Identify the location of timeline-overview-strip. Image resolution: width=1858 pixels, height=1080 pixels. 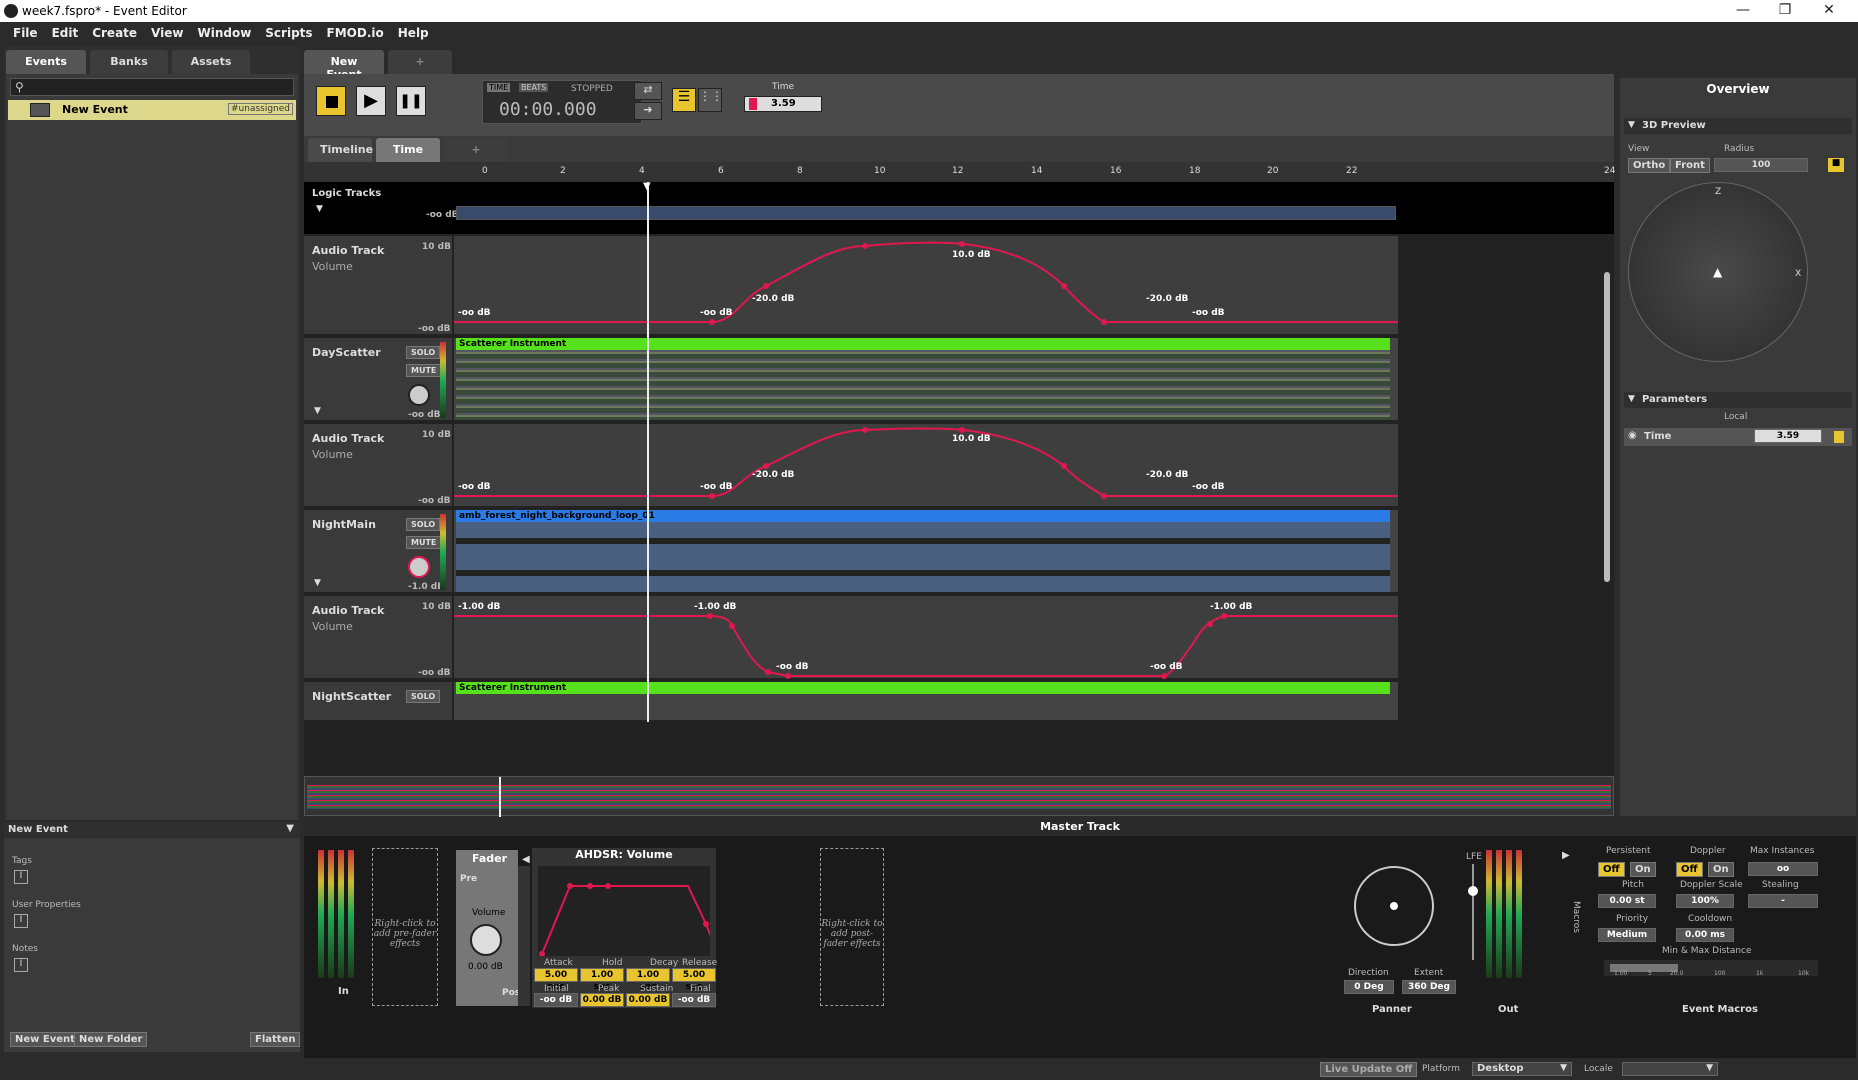
(959, 796).